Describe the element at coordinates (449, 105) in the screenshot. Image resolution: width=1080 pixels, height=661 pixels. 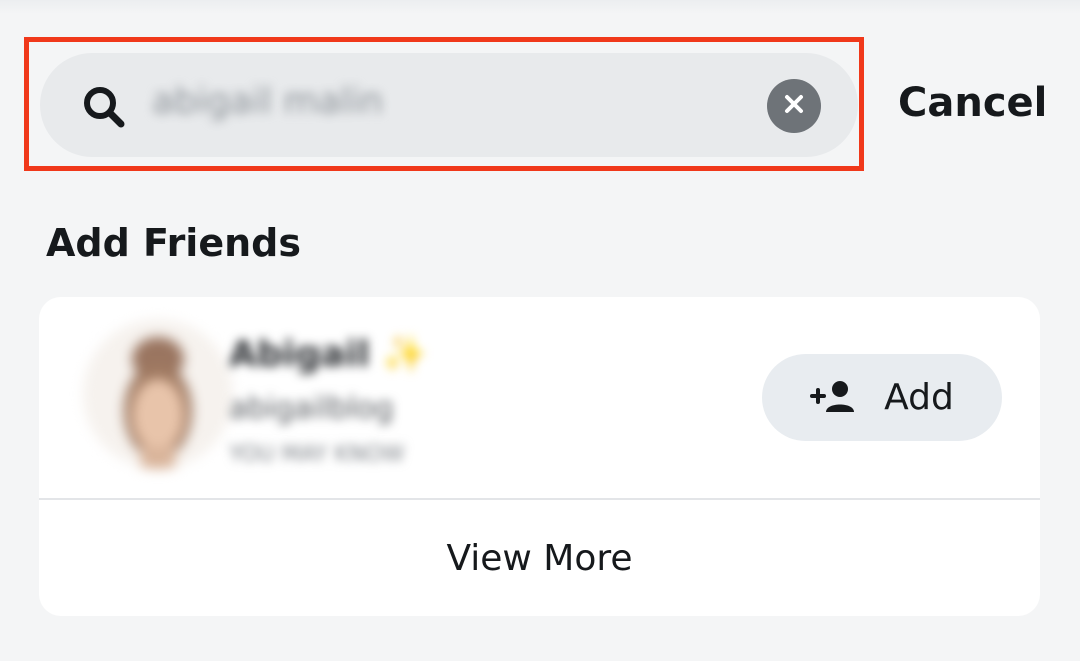
I see `search-input: abigail malin` at that location.